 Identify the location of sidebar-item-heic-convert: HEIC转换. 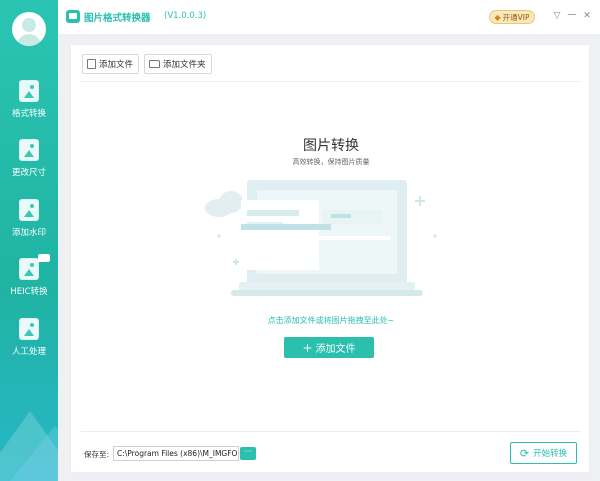
(29, 281).